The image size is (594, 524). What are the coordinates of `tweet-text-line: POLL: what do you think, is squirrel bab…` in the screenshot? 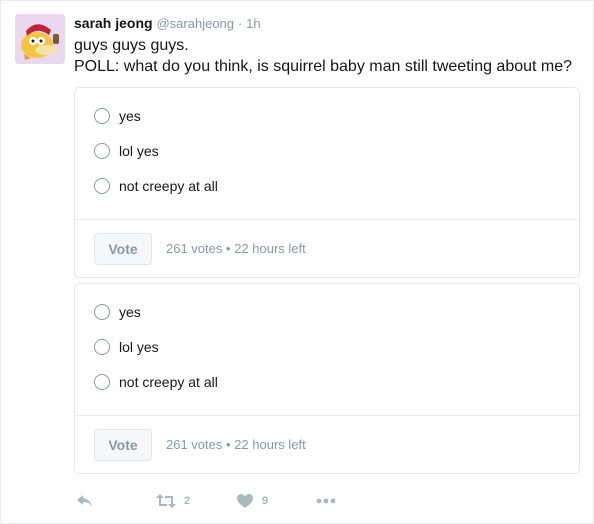 It's located at (323, 66).